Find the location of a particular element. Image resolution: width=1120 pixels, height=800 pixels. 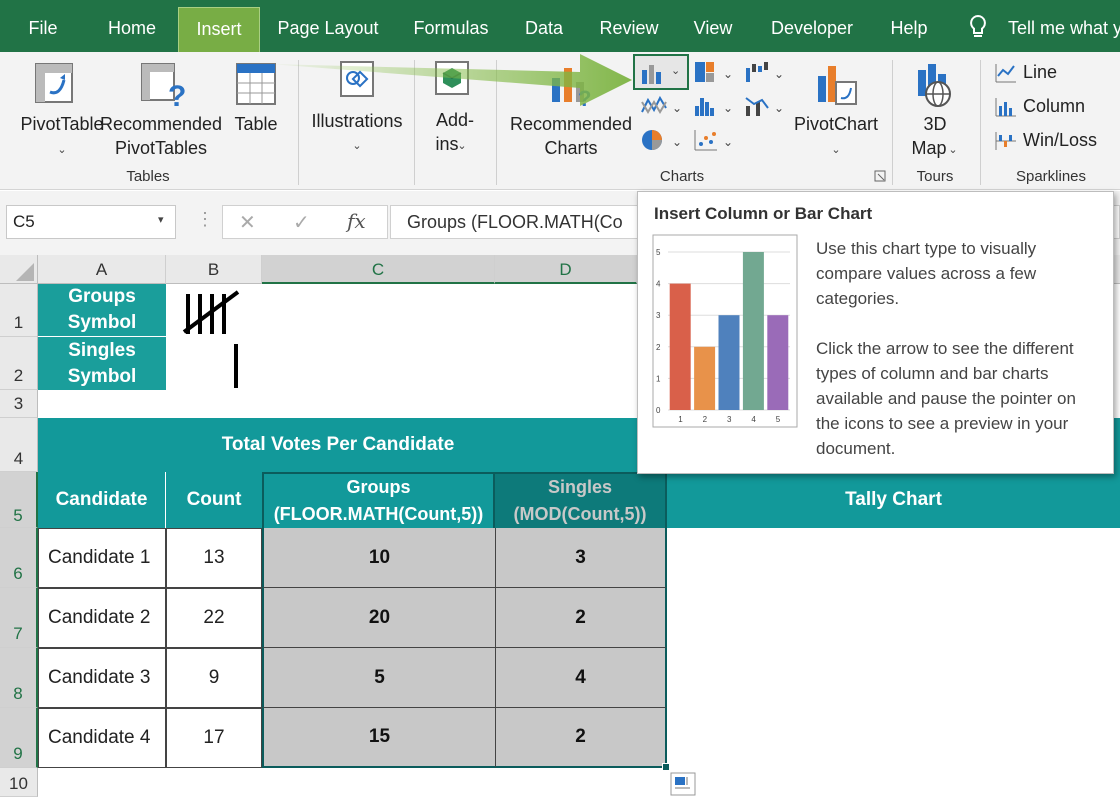

cell-candidate: Candidate 4 is located at coordinates (102, 738).